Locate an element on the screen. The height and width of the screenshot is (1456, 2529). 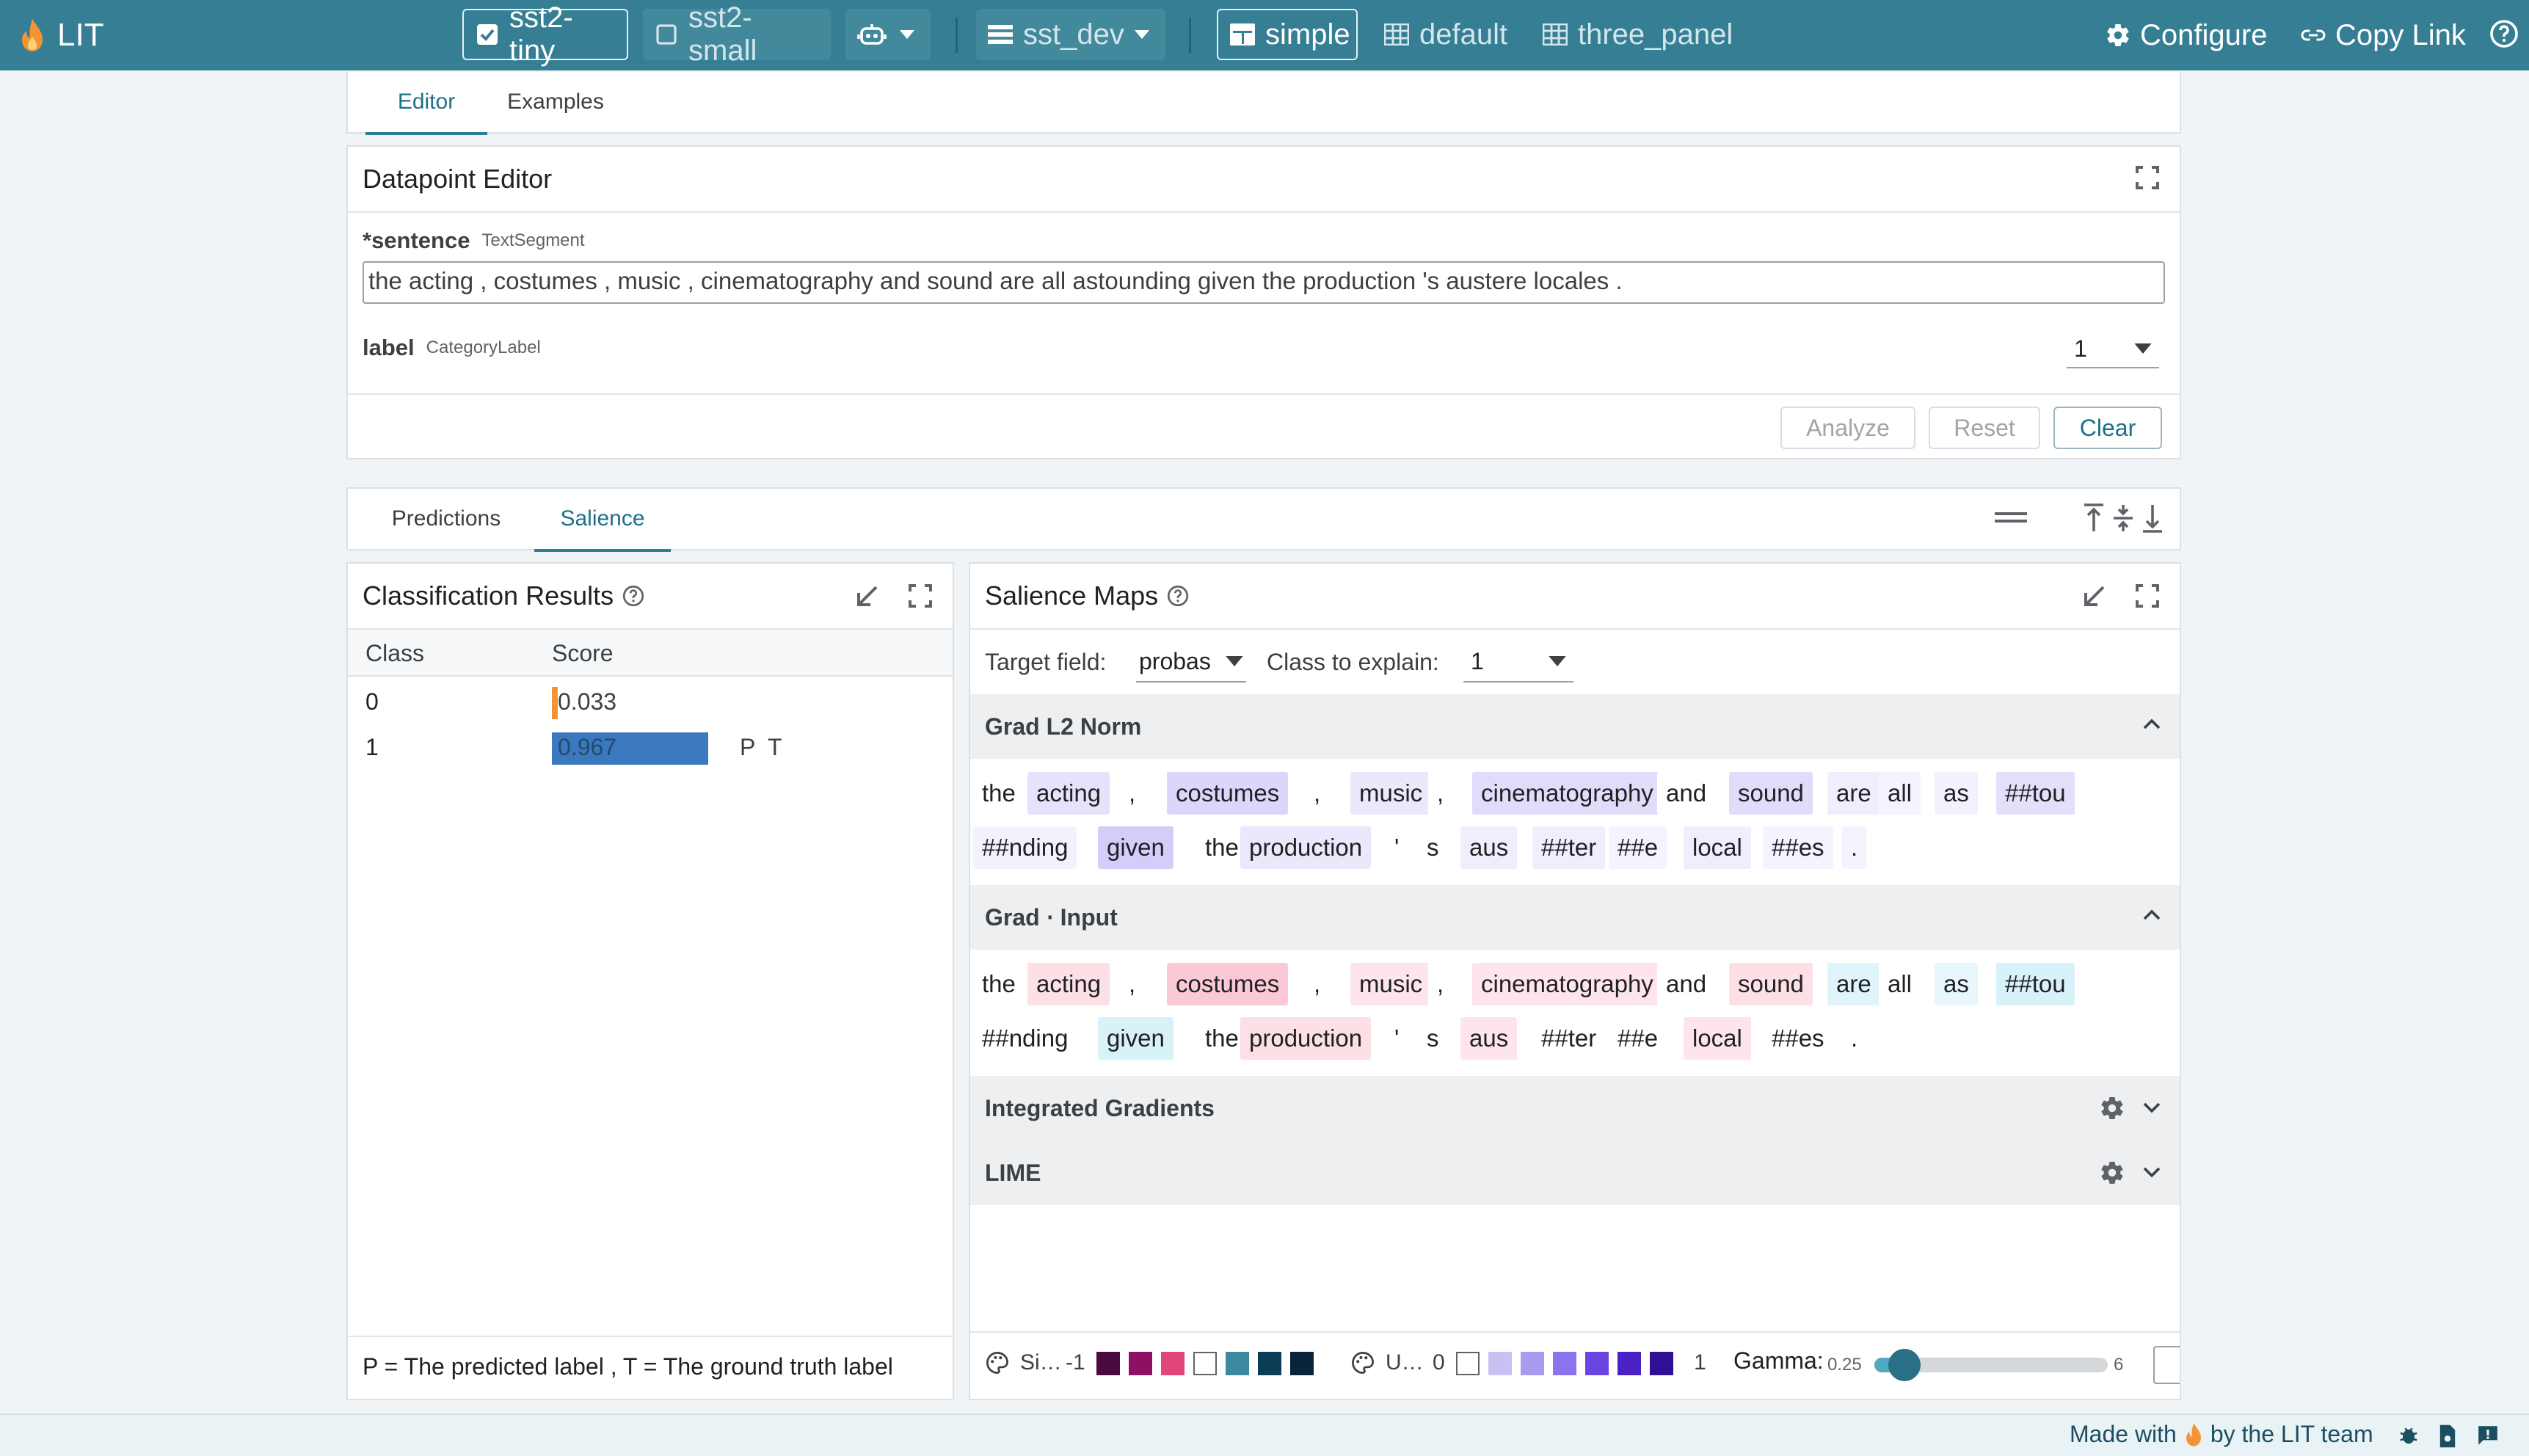
grad-l2-token: sound is located at coordinates (1771, 793).